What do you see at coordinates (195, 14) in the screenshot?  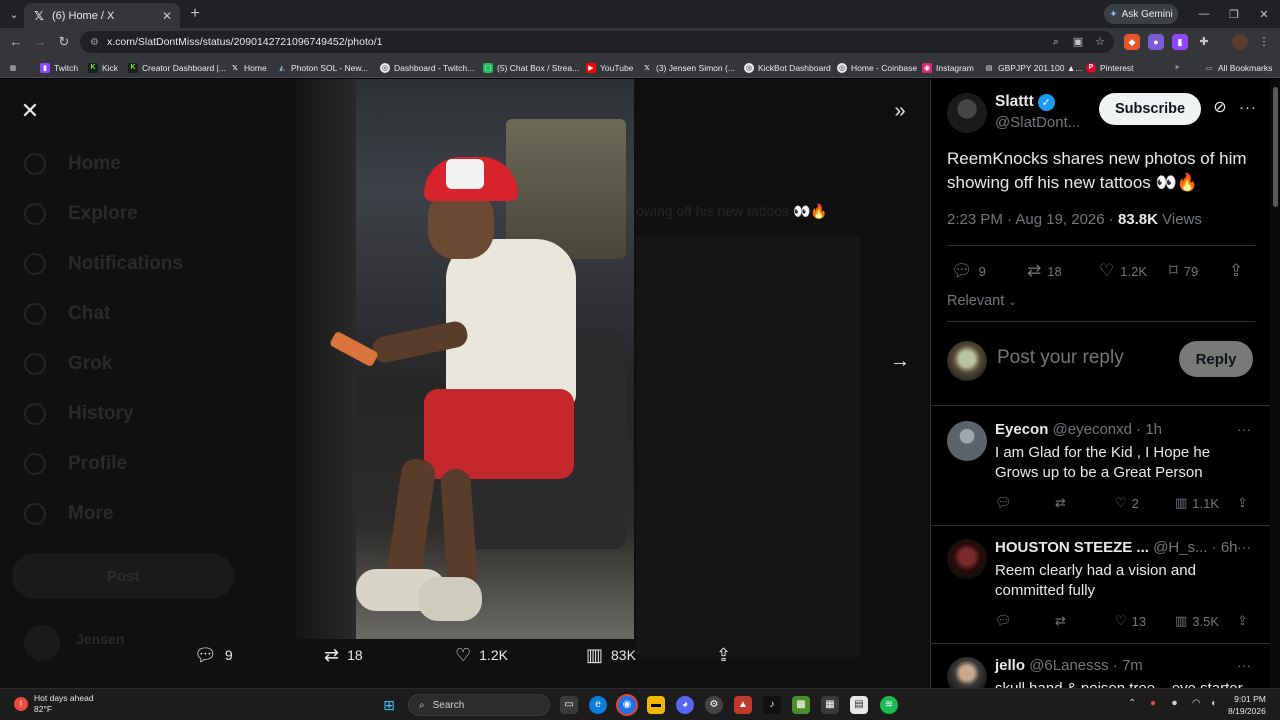 I see `new-tab-plus-icon: +` at bounding box center [195, 14].